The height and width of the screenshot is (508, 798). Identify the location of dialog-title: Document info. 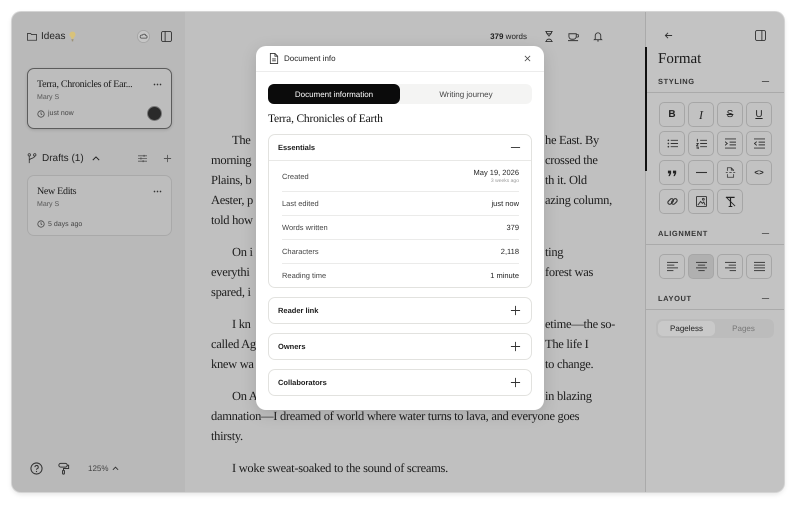
(310, 58).